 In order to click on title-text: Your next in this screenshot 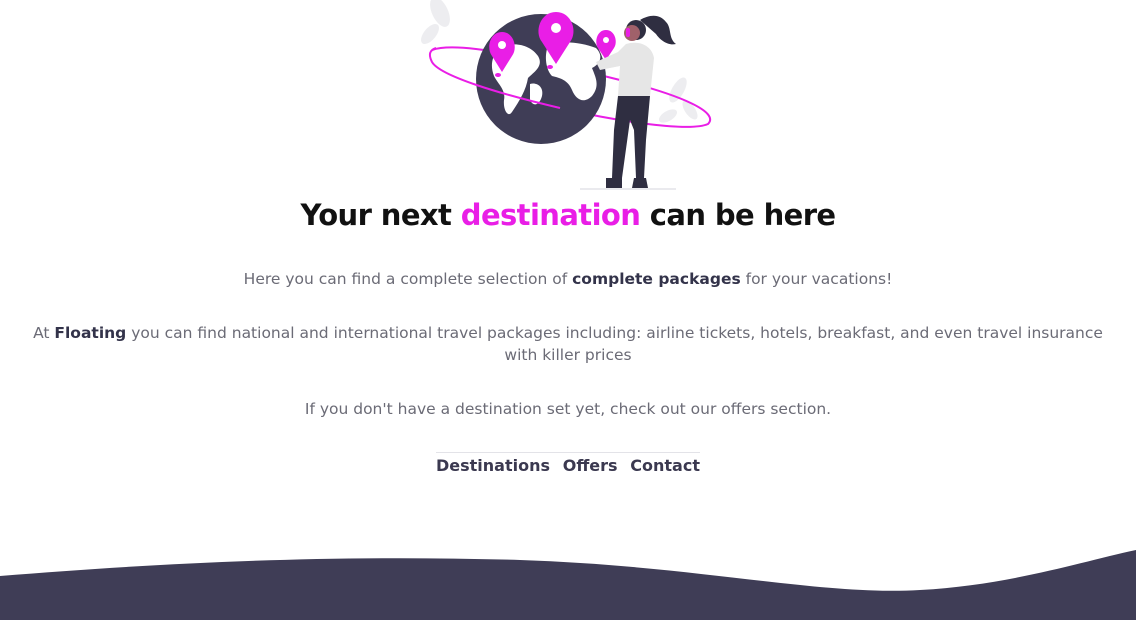, I will do `click(380, 215)`.